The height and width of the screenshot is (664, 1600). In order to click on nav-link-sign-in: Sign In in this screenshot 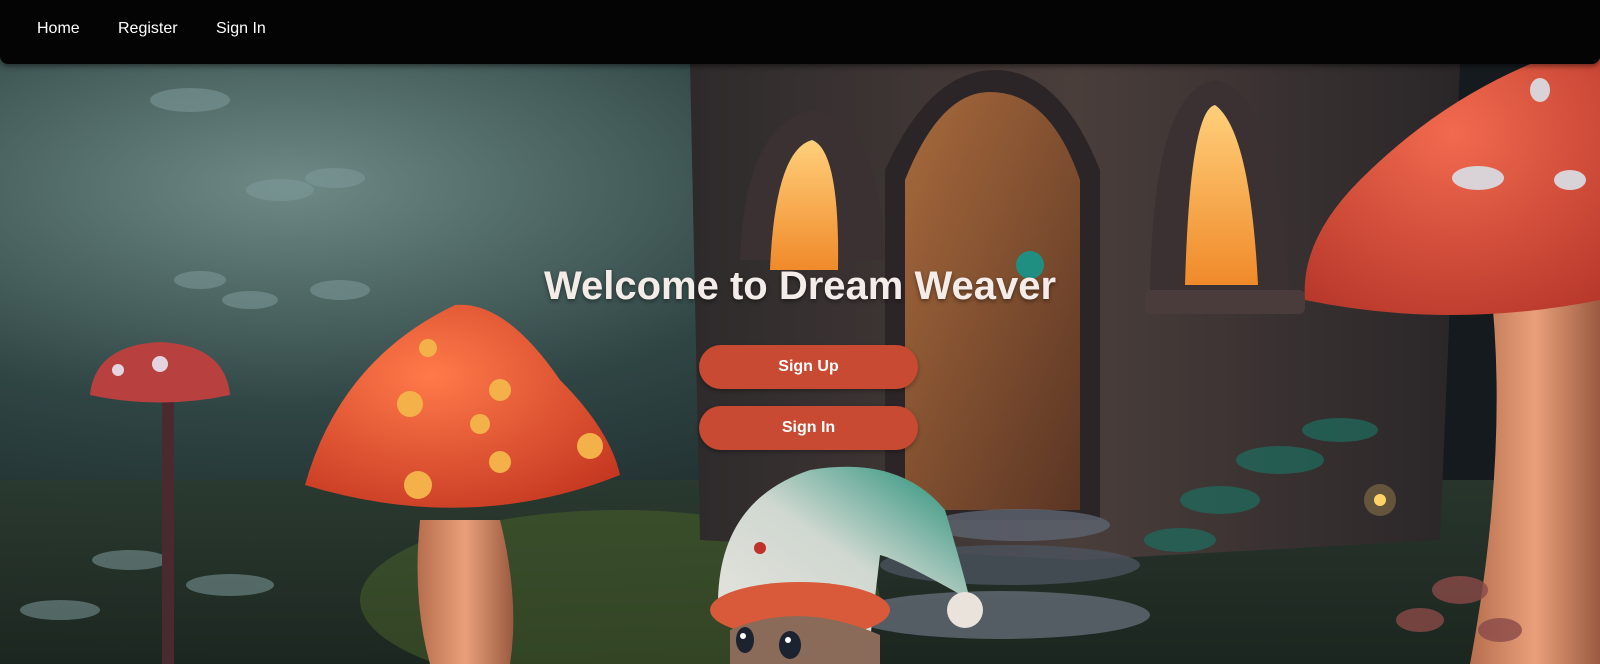, I will do `click(241, 29)`.